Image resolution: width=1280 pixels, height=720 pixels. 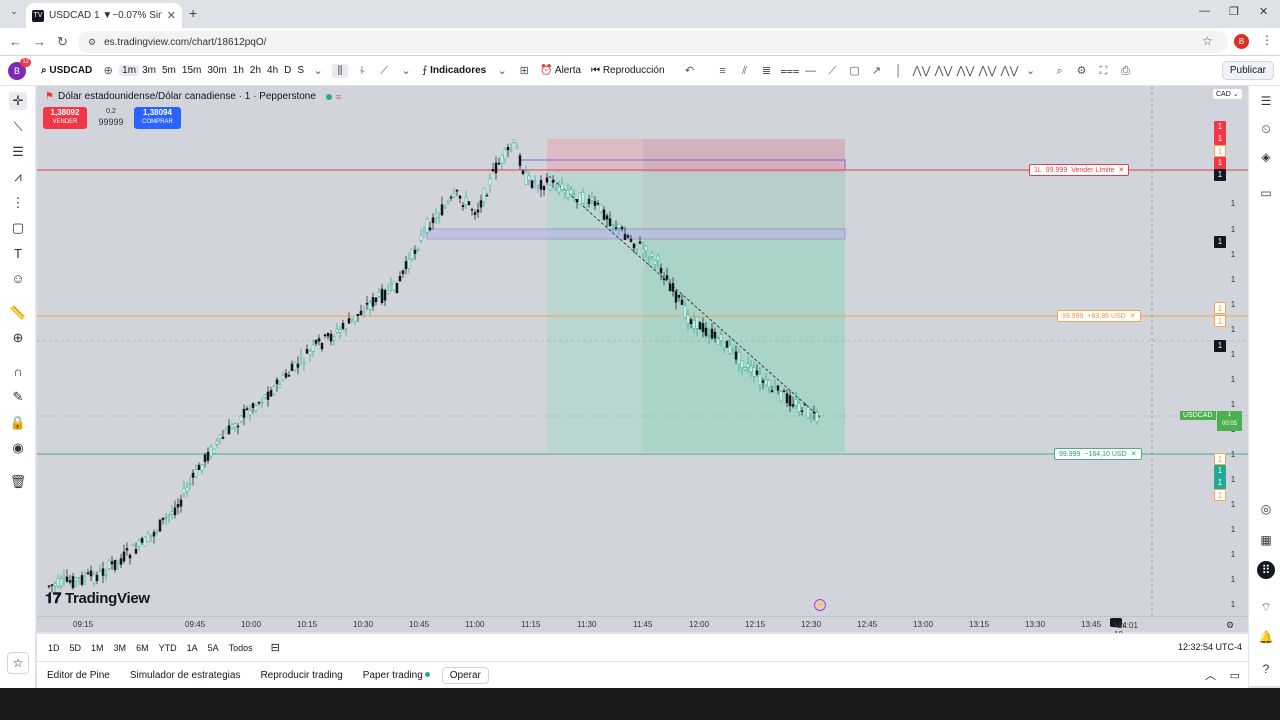 I want to click on new-tab-icon: +, so click(x=193, y=13).